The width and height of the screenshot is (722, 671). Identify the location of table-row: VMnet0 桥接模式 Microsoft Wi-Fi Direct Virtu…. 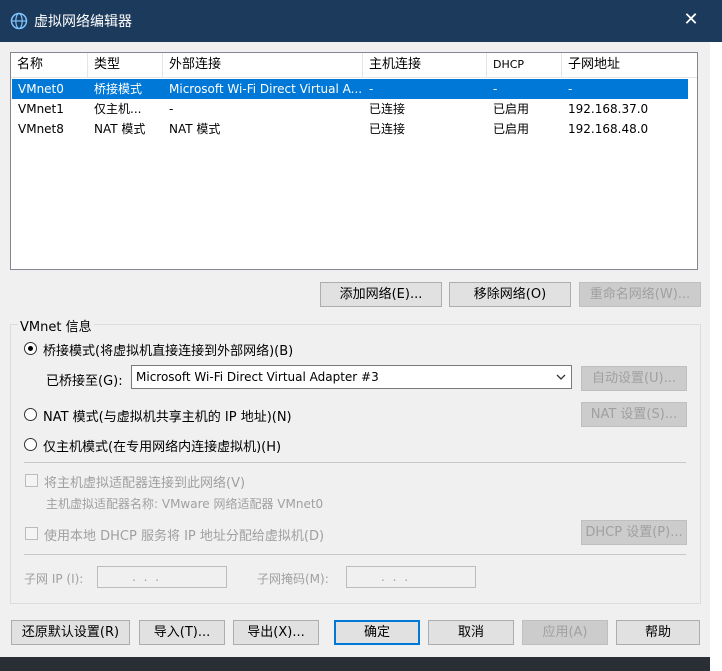
(350, 89).